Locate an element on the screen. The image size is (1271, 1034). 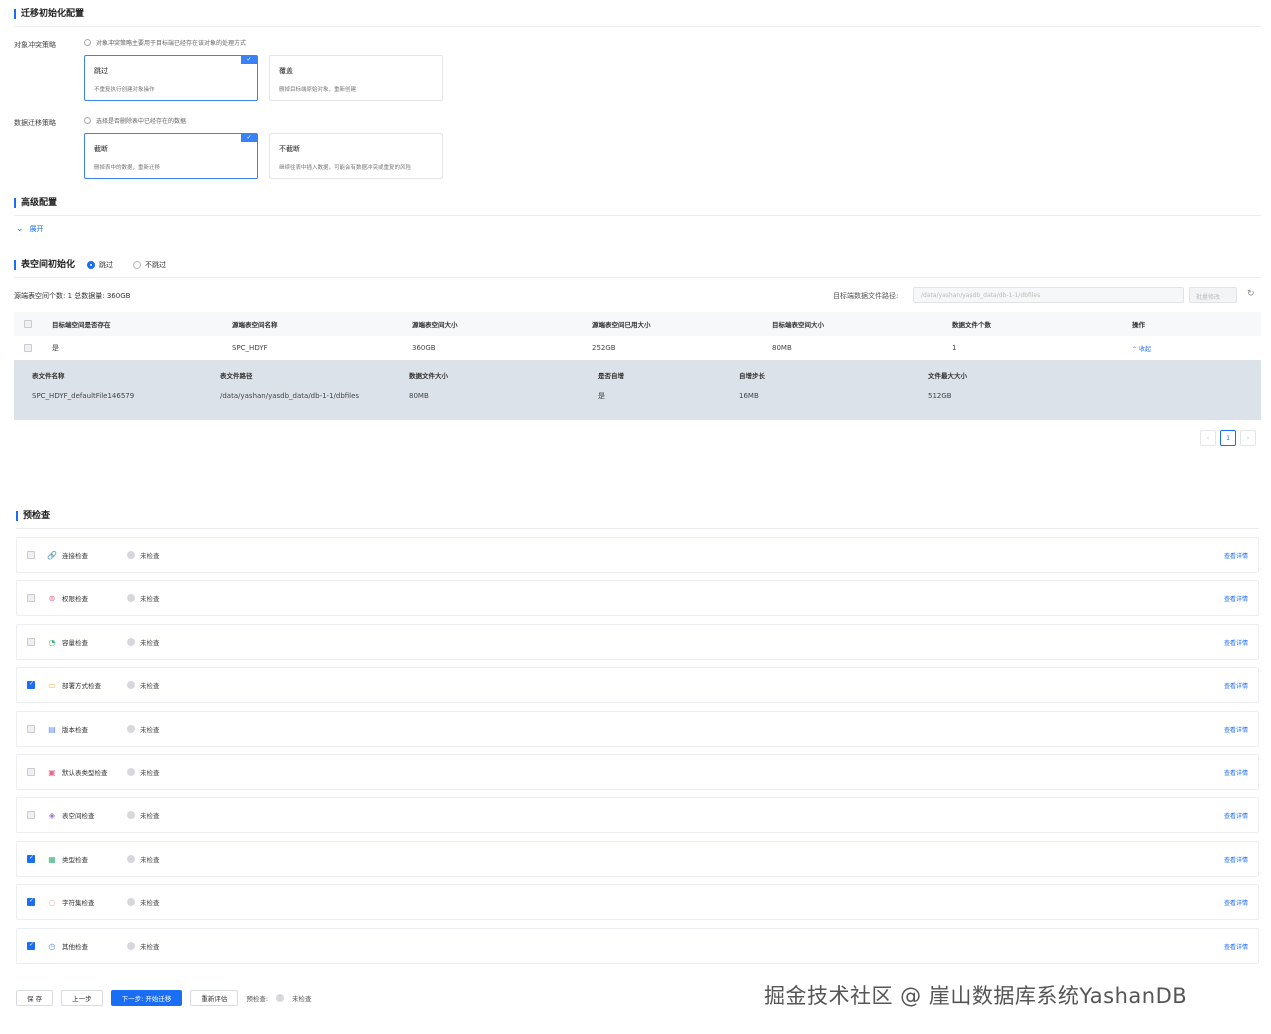
advanced-expand-toggle: ⌄ 展开 is located at coordinates (30, 229).